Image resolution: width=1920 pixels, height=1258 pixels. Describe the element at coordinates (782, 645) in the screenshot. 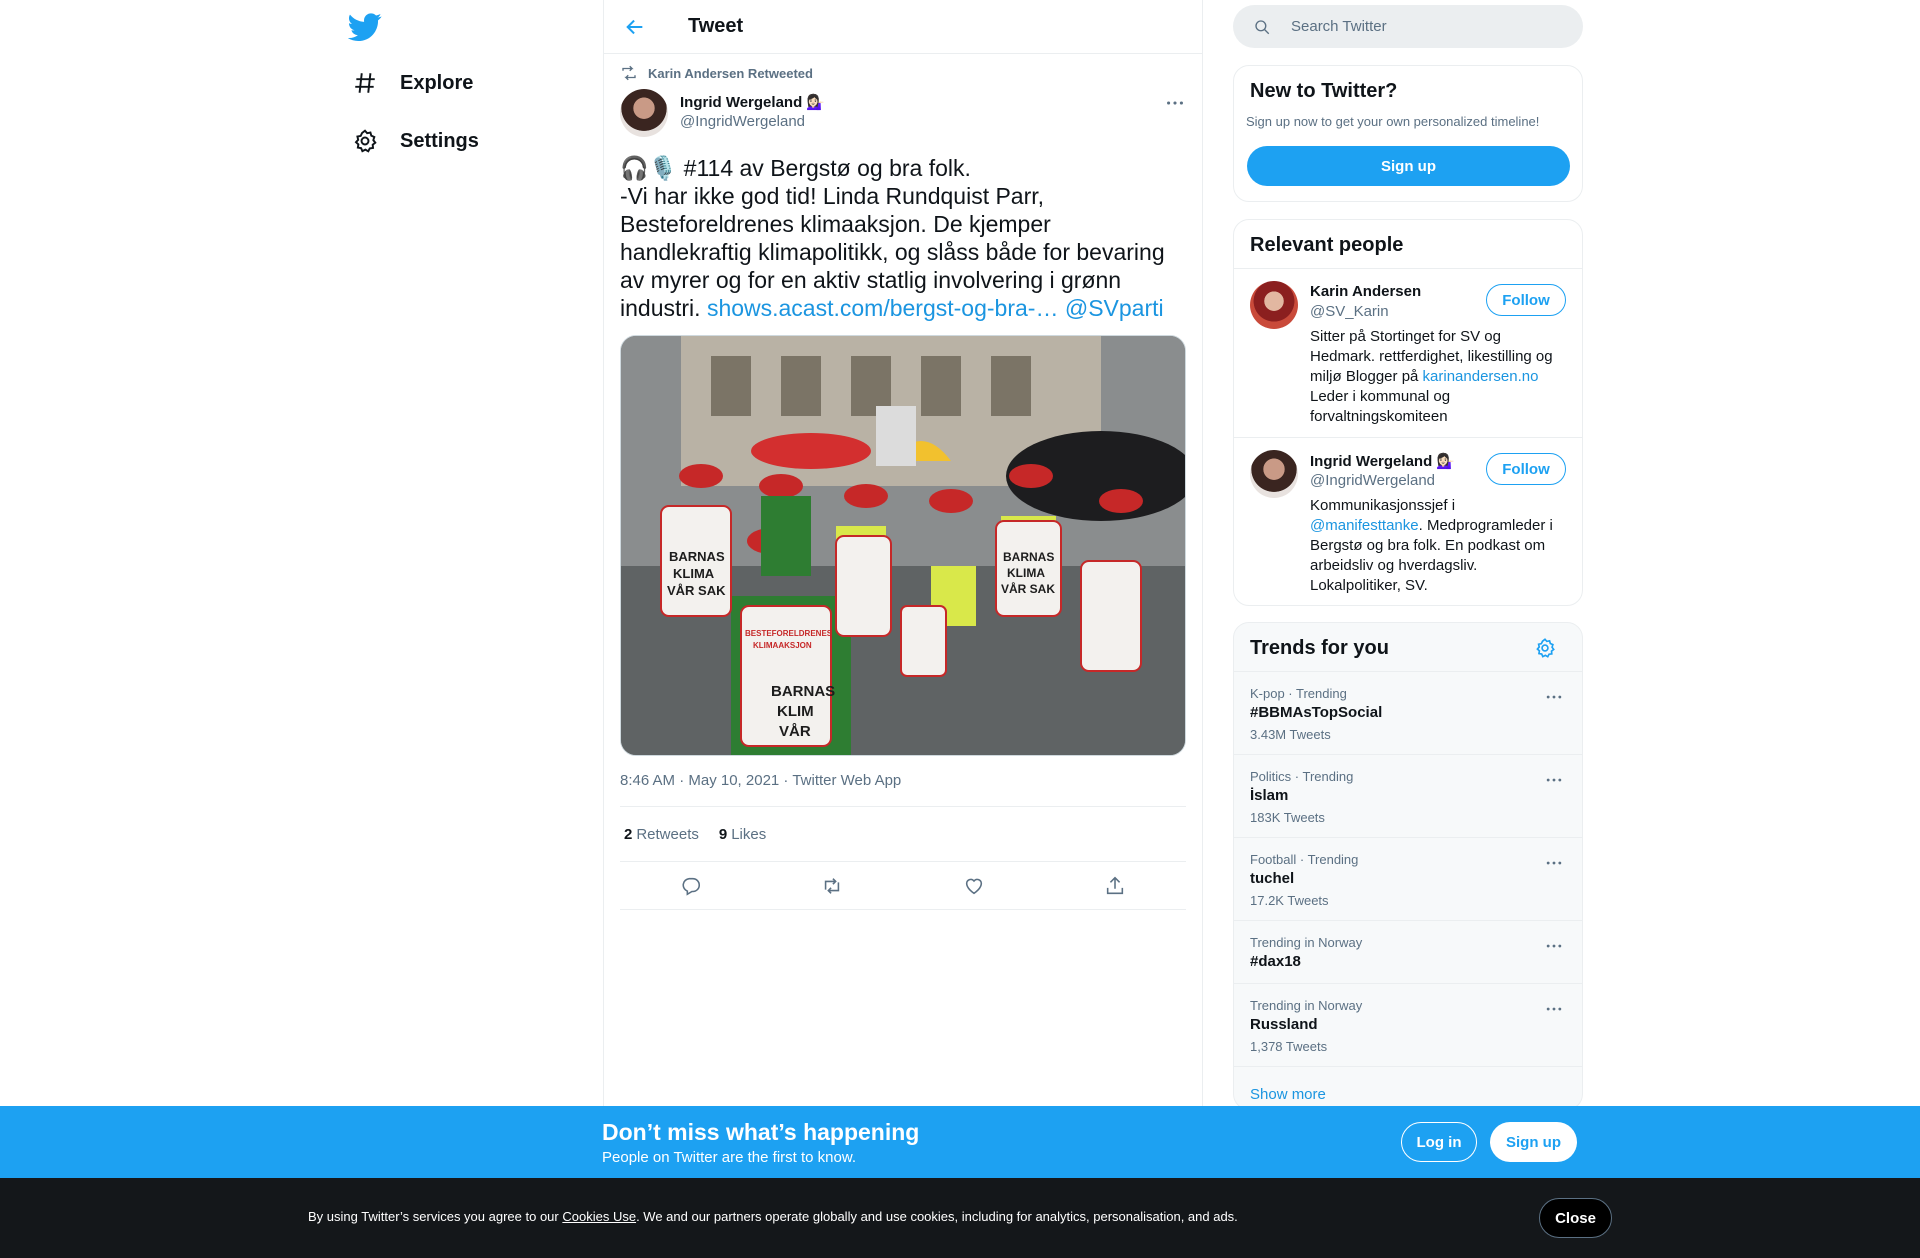

I see `photo-sign-text: KLIMAAKSJON` at that location.